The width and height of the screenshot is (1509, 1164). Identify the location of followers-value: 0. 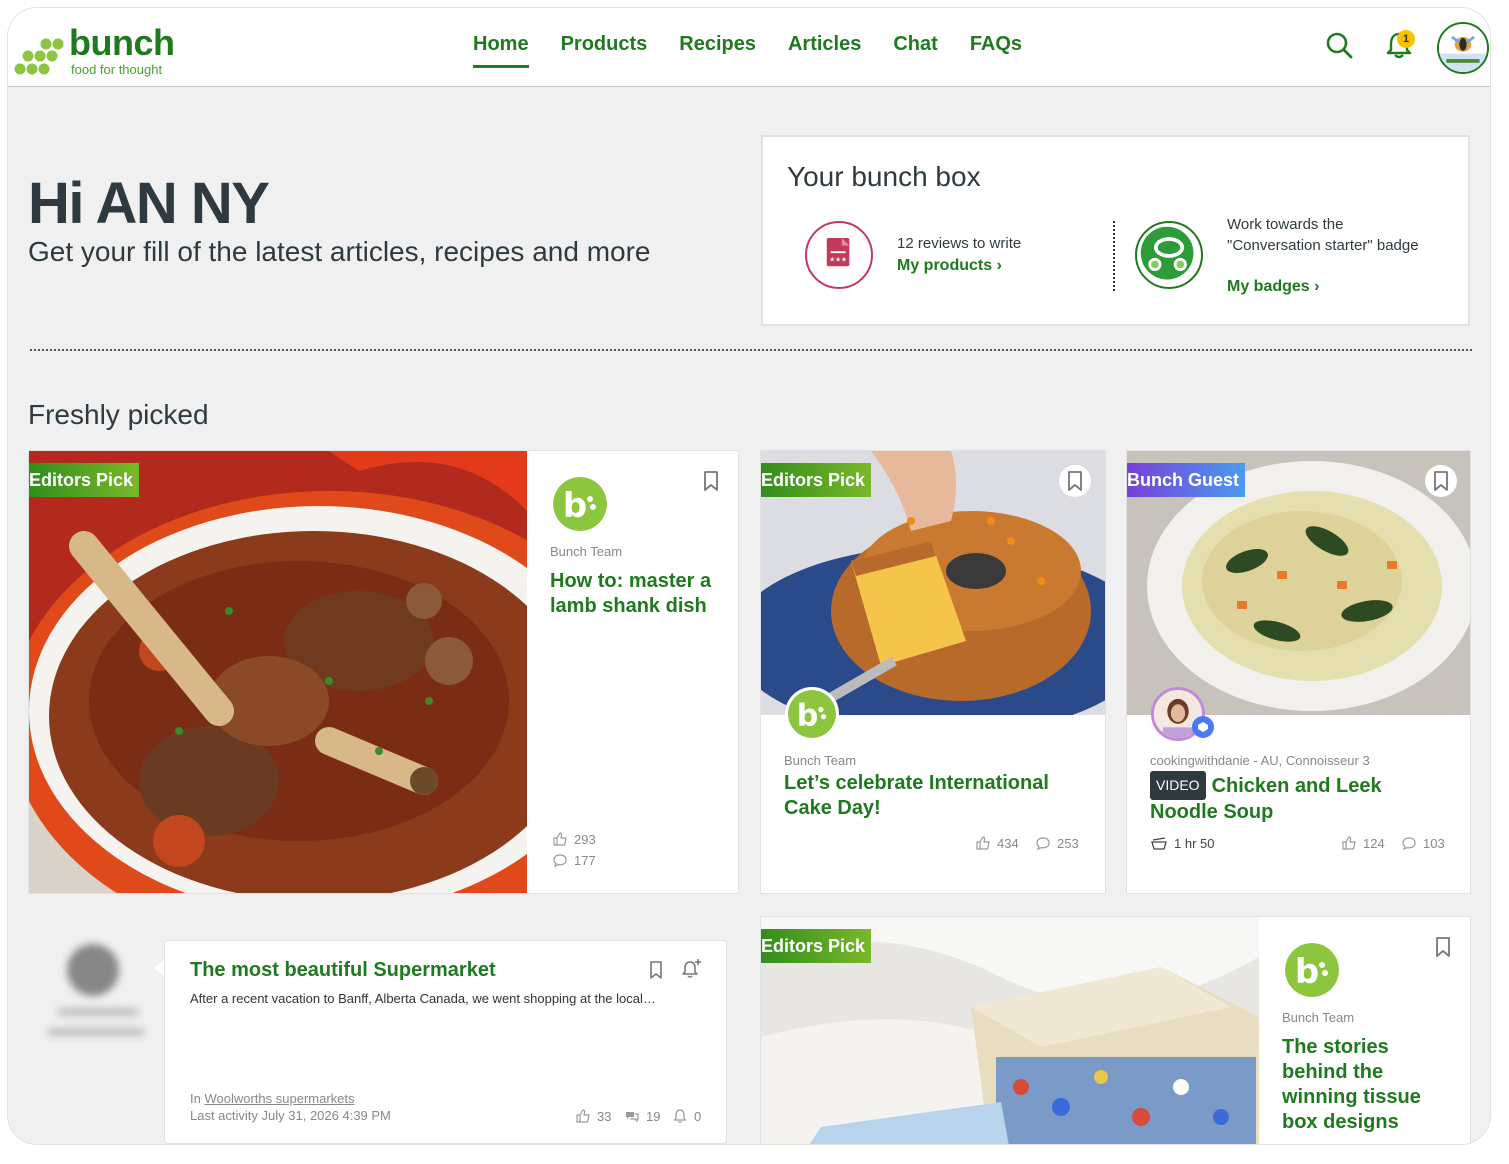
(698, 1116).